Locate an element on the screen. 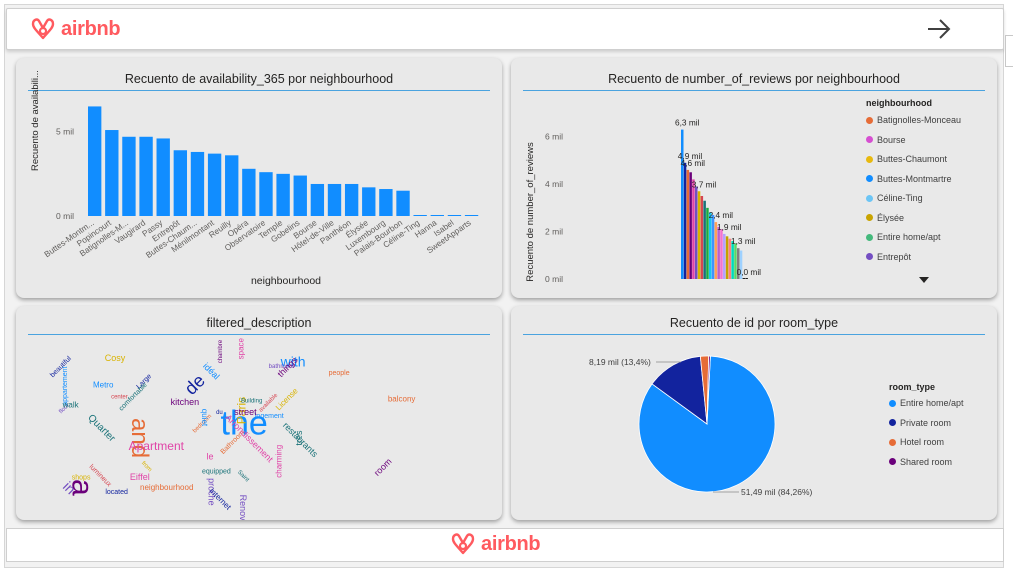 The height and width of the screenshot is (571, 1013). word-cloud-word: Renovated is located at coordinates (243, 507).